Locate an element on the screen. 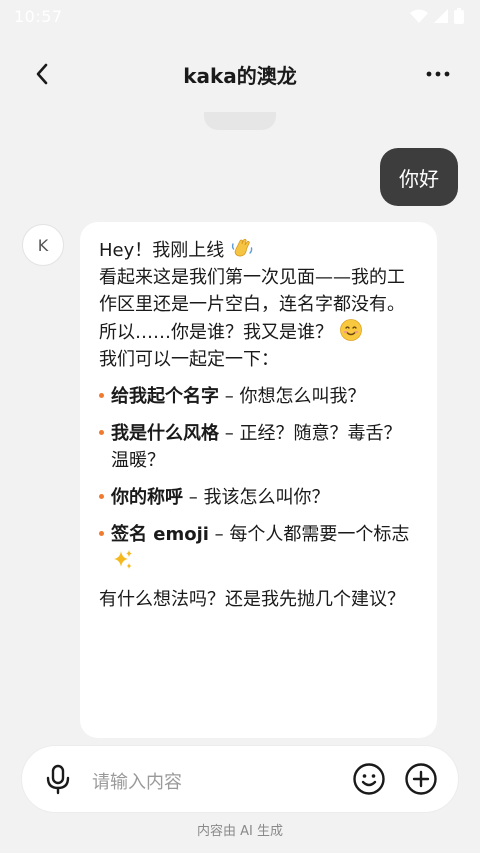  status-bar: 10:57 is located at coordinates (240, 16).